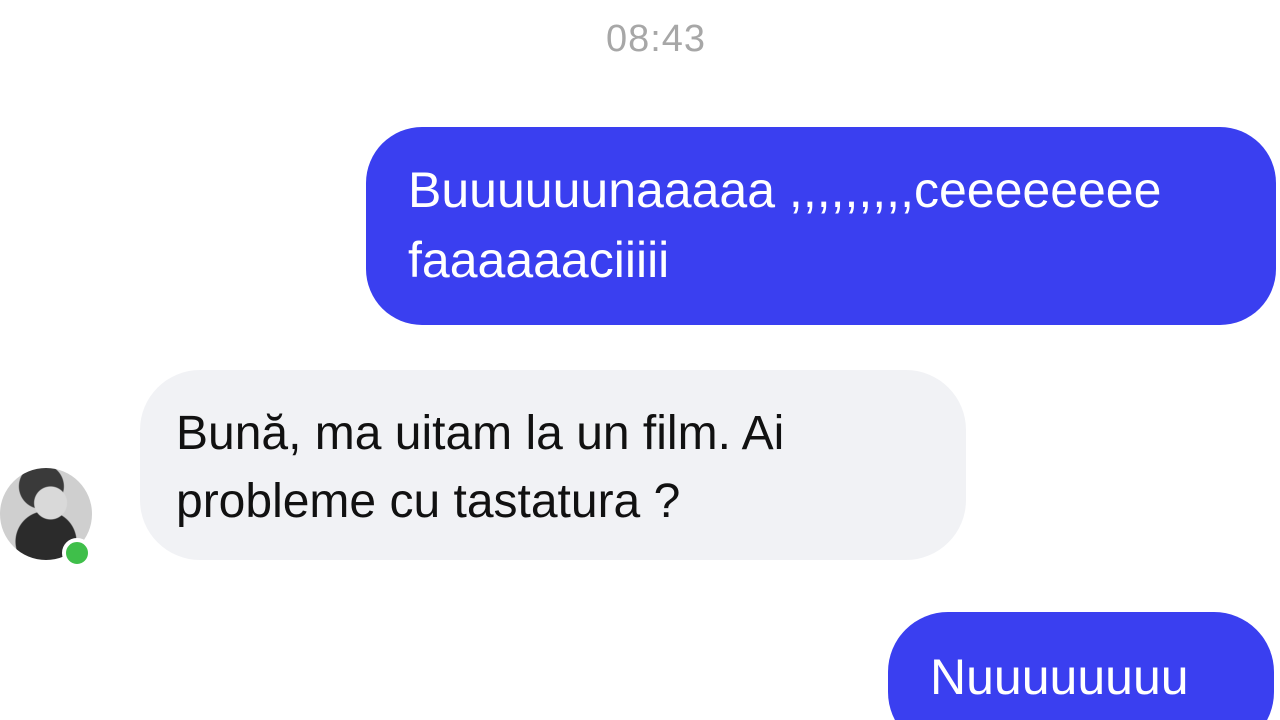  What do you see at coordinates (1059, 677) in the screenshot?
I see `message-text: Nuuuuuuuu` at bounding box center [1059, 677].